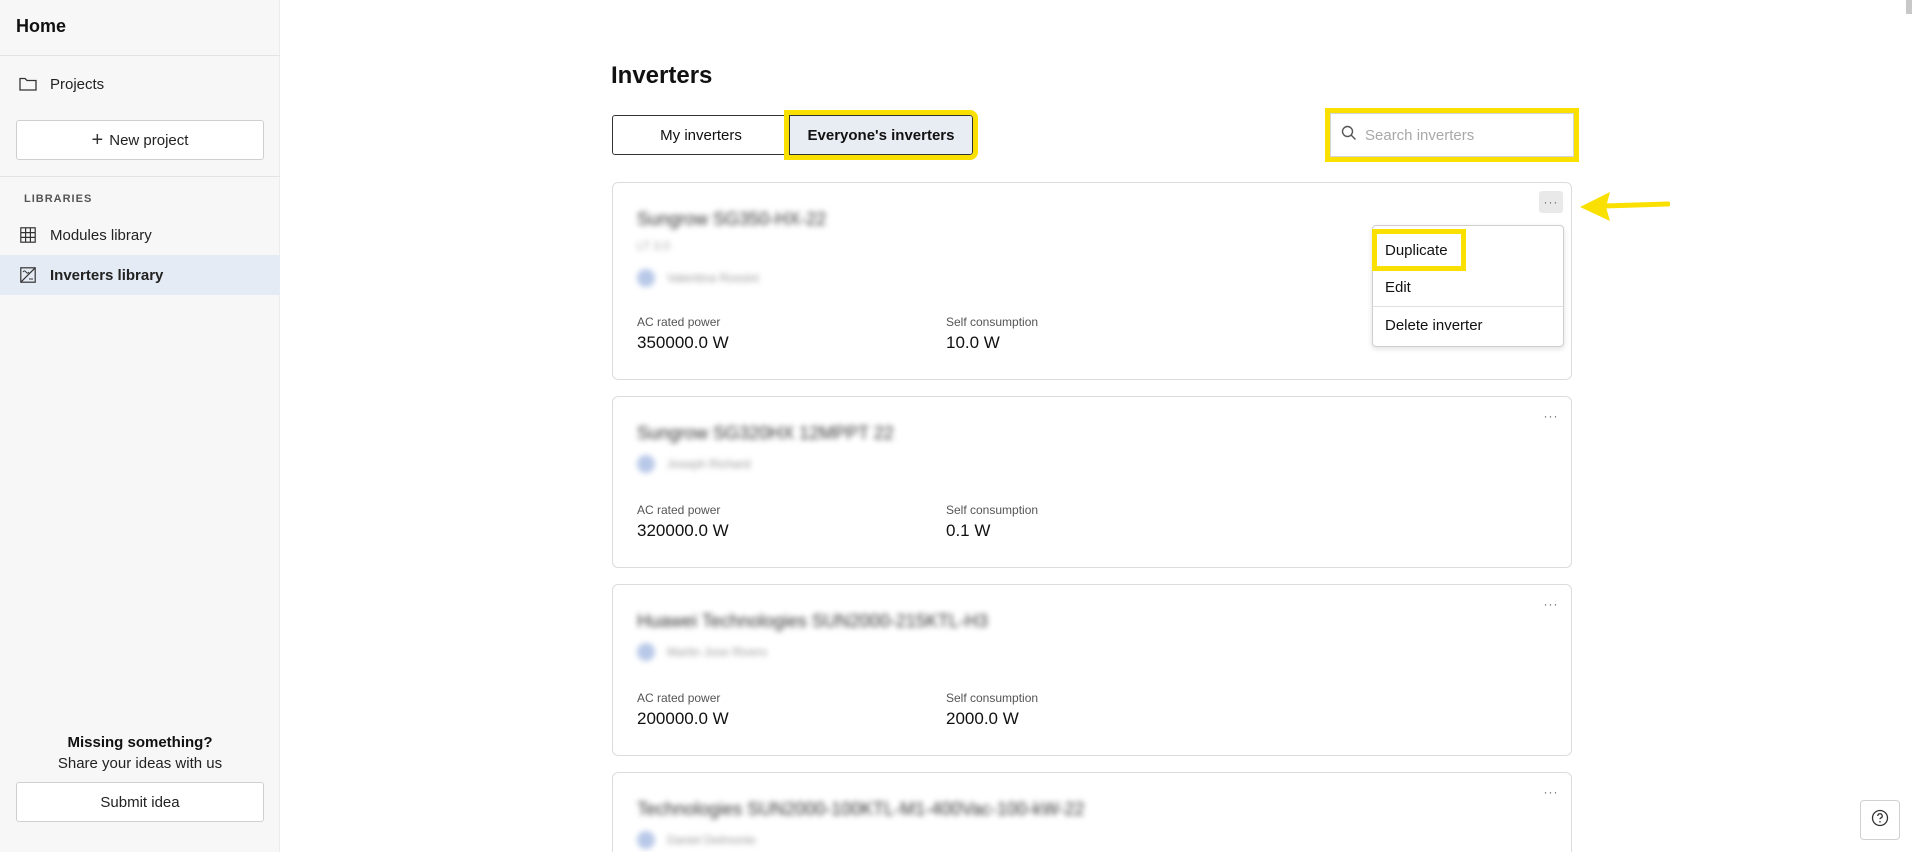 This screenshot has width=1912, height=852. Describe the element at coordinates (1416, 250) in the screenshot. I see `menu-item-duplicate: Duplicate` at that location.